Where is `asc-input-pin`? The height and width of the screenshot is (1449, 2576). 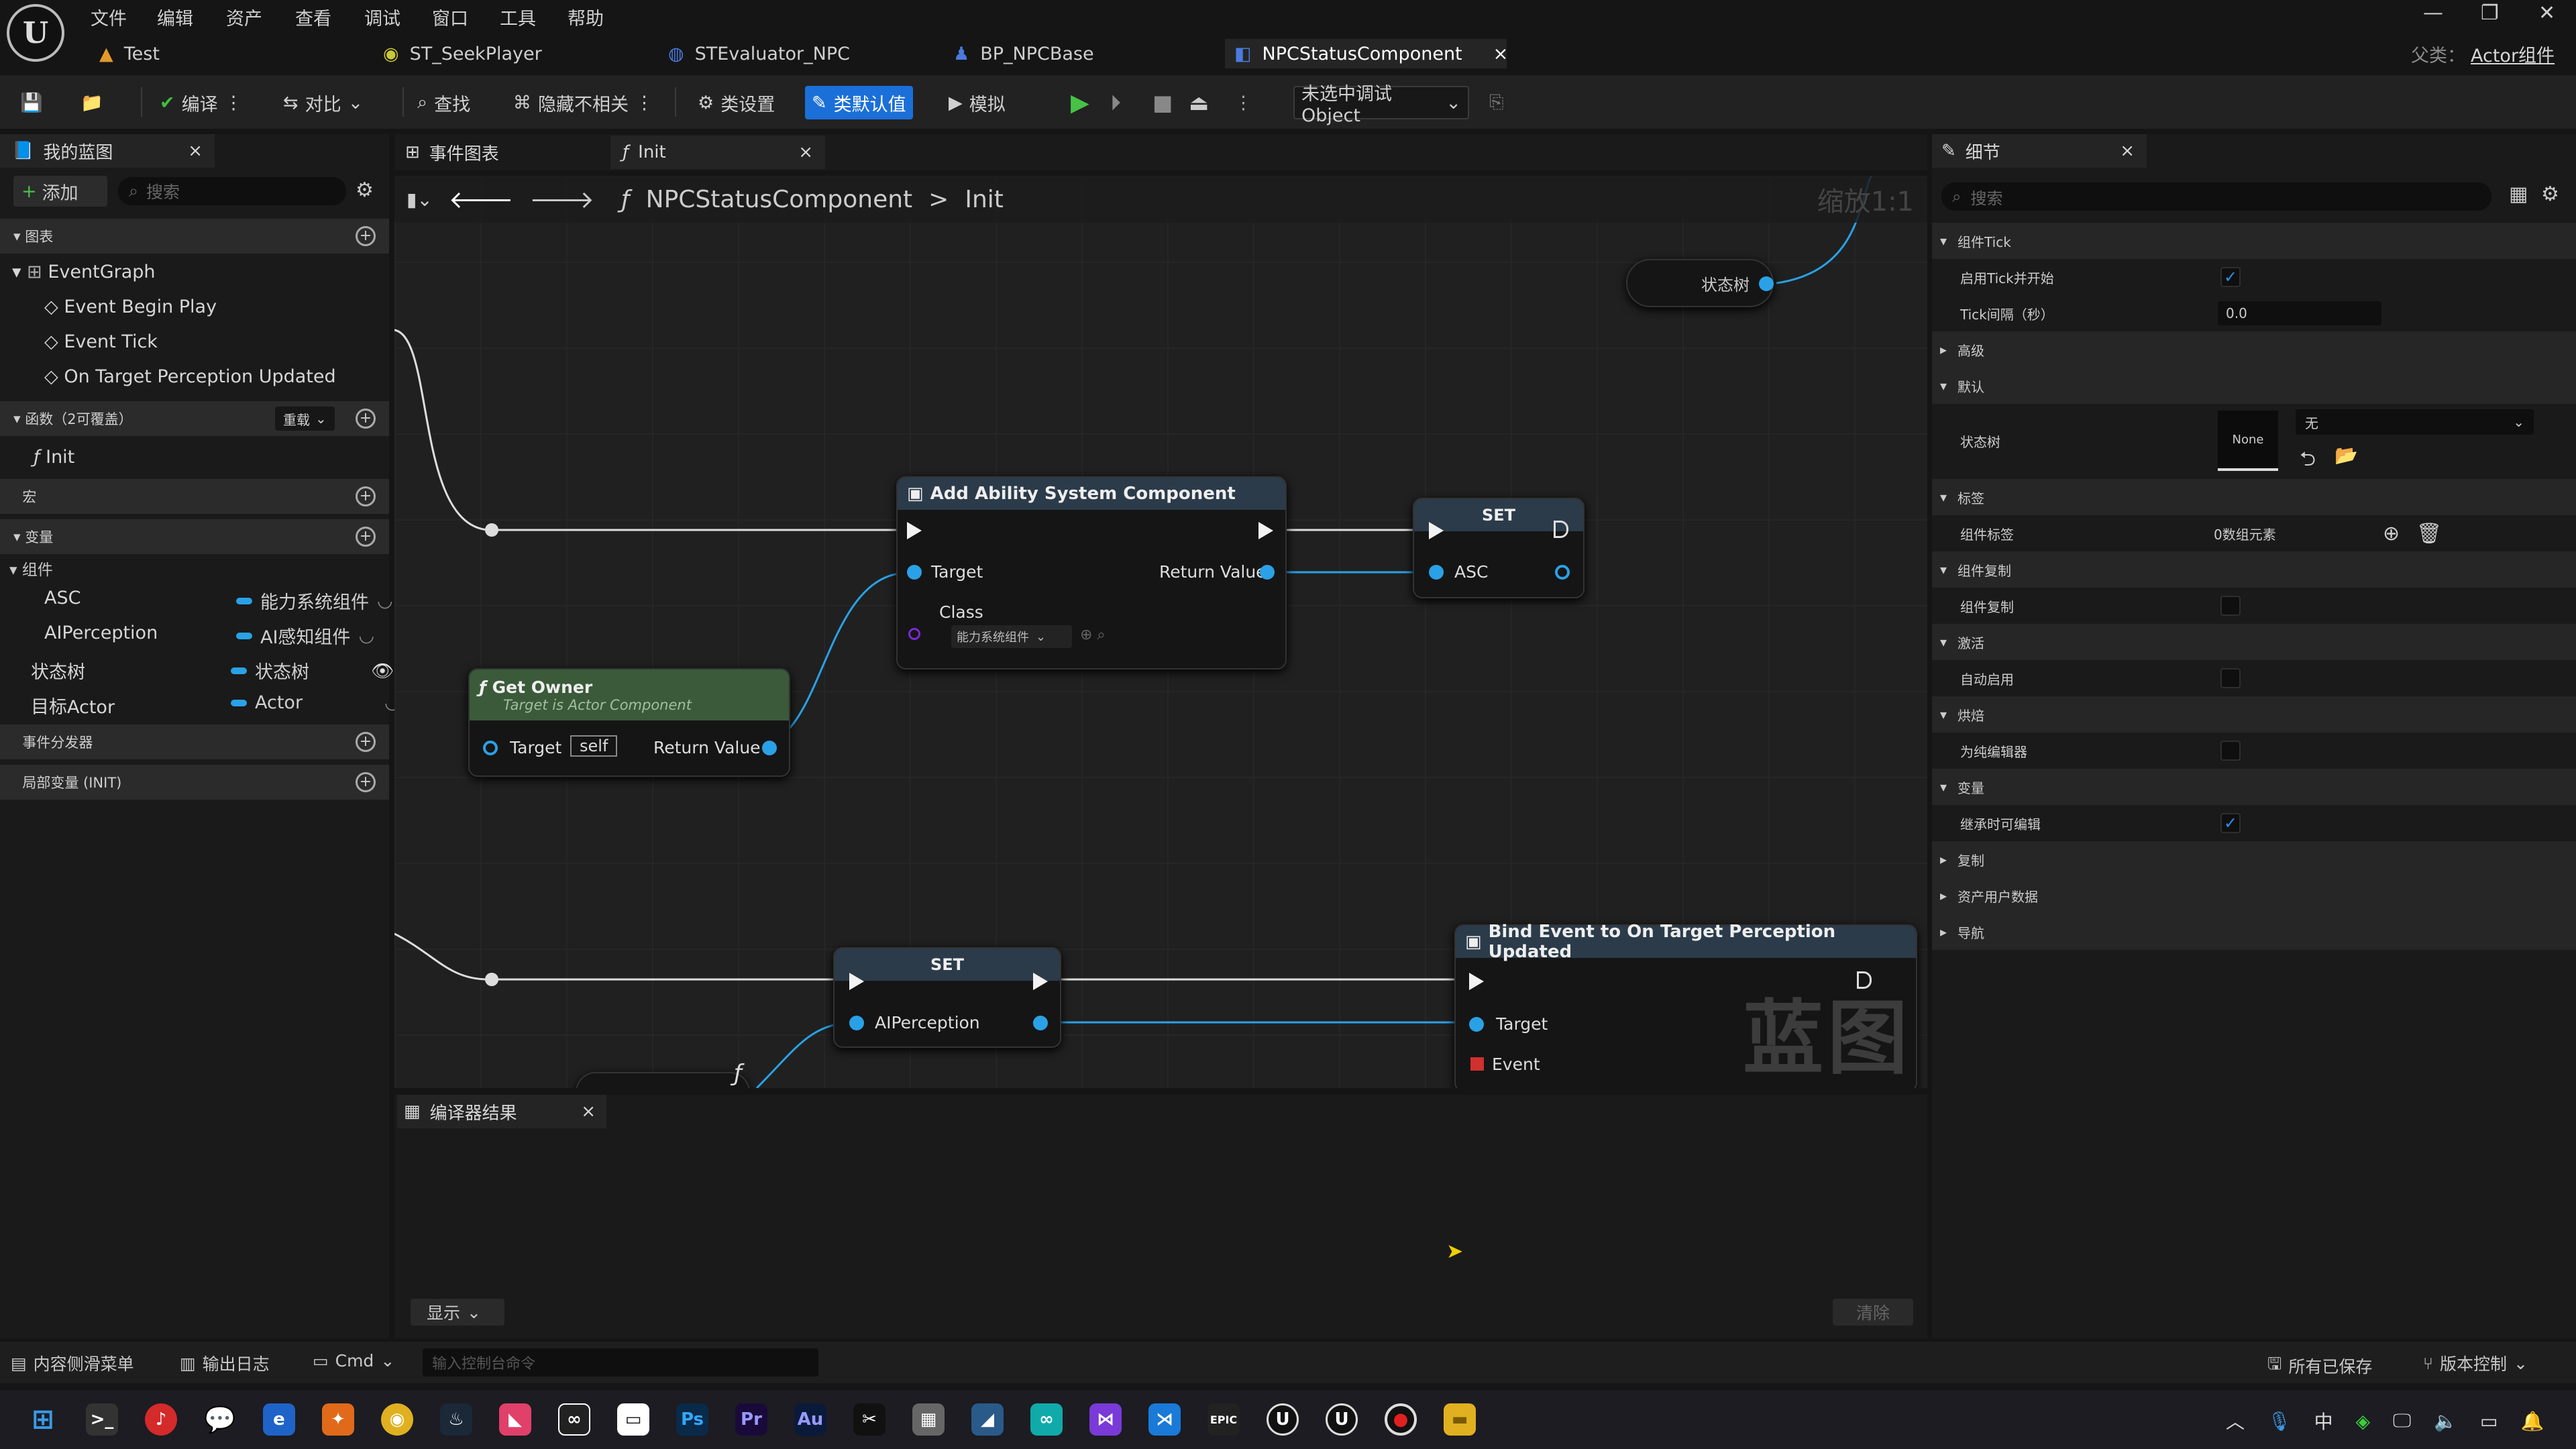
asc-input-pin is located at coordinates (1436, 572).